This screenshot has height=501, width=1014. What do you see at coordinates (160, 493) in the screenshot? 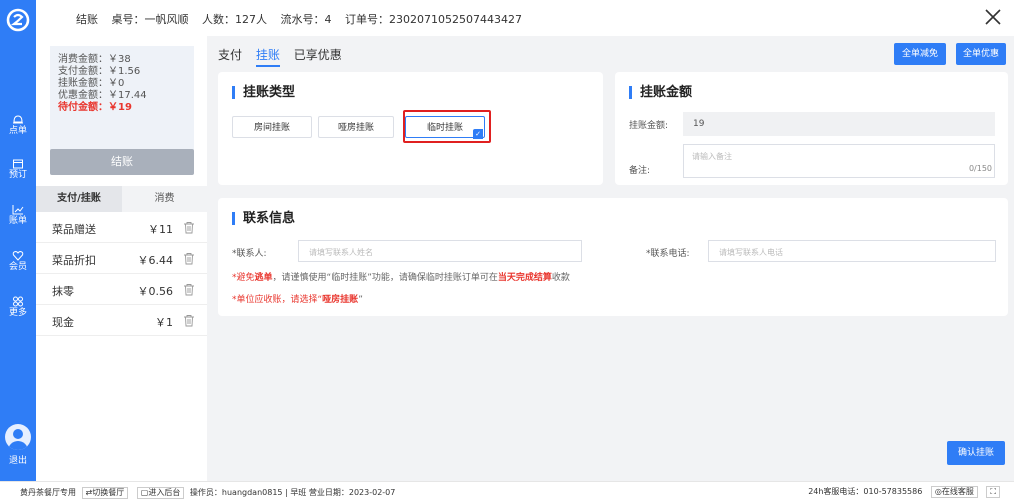
I see `enter-backend-button: ▢进入后台` at bounding box center [160, 493].